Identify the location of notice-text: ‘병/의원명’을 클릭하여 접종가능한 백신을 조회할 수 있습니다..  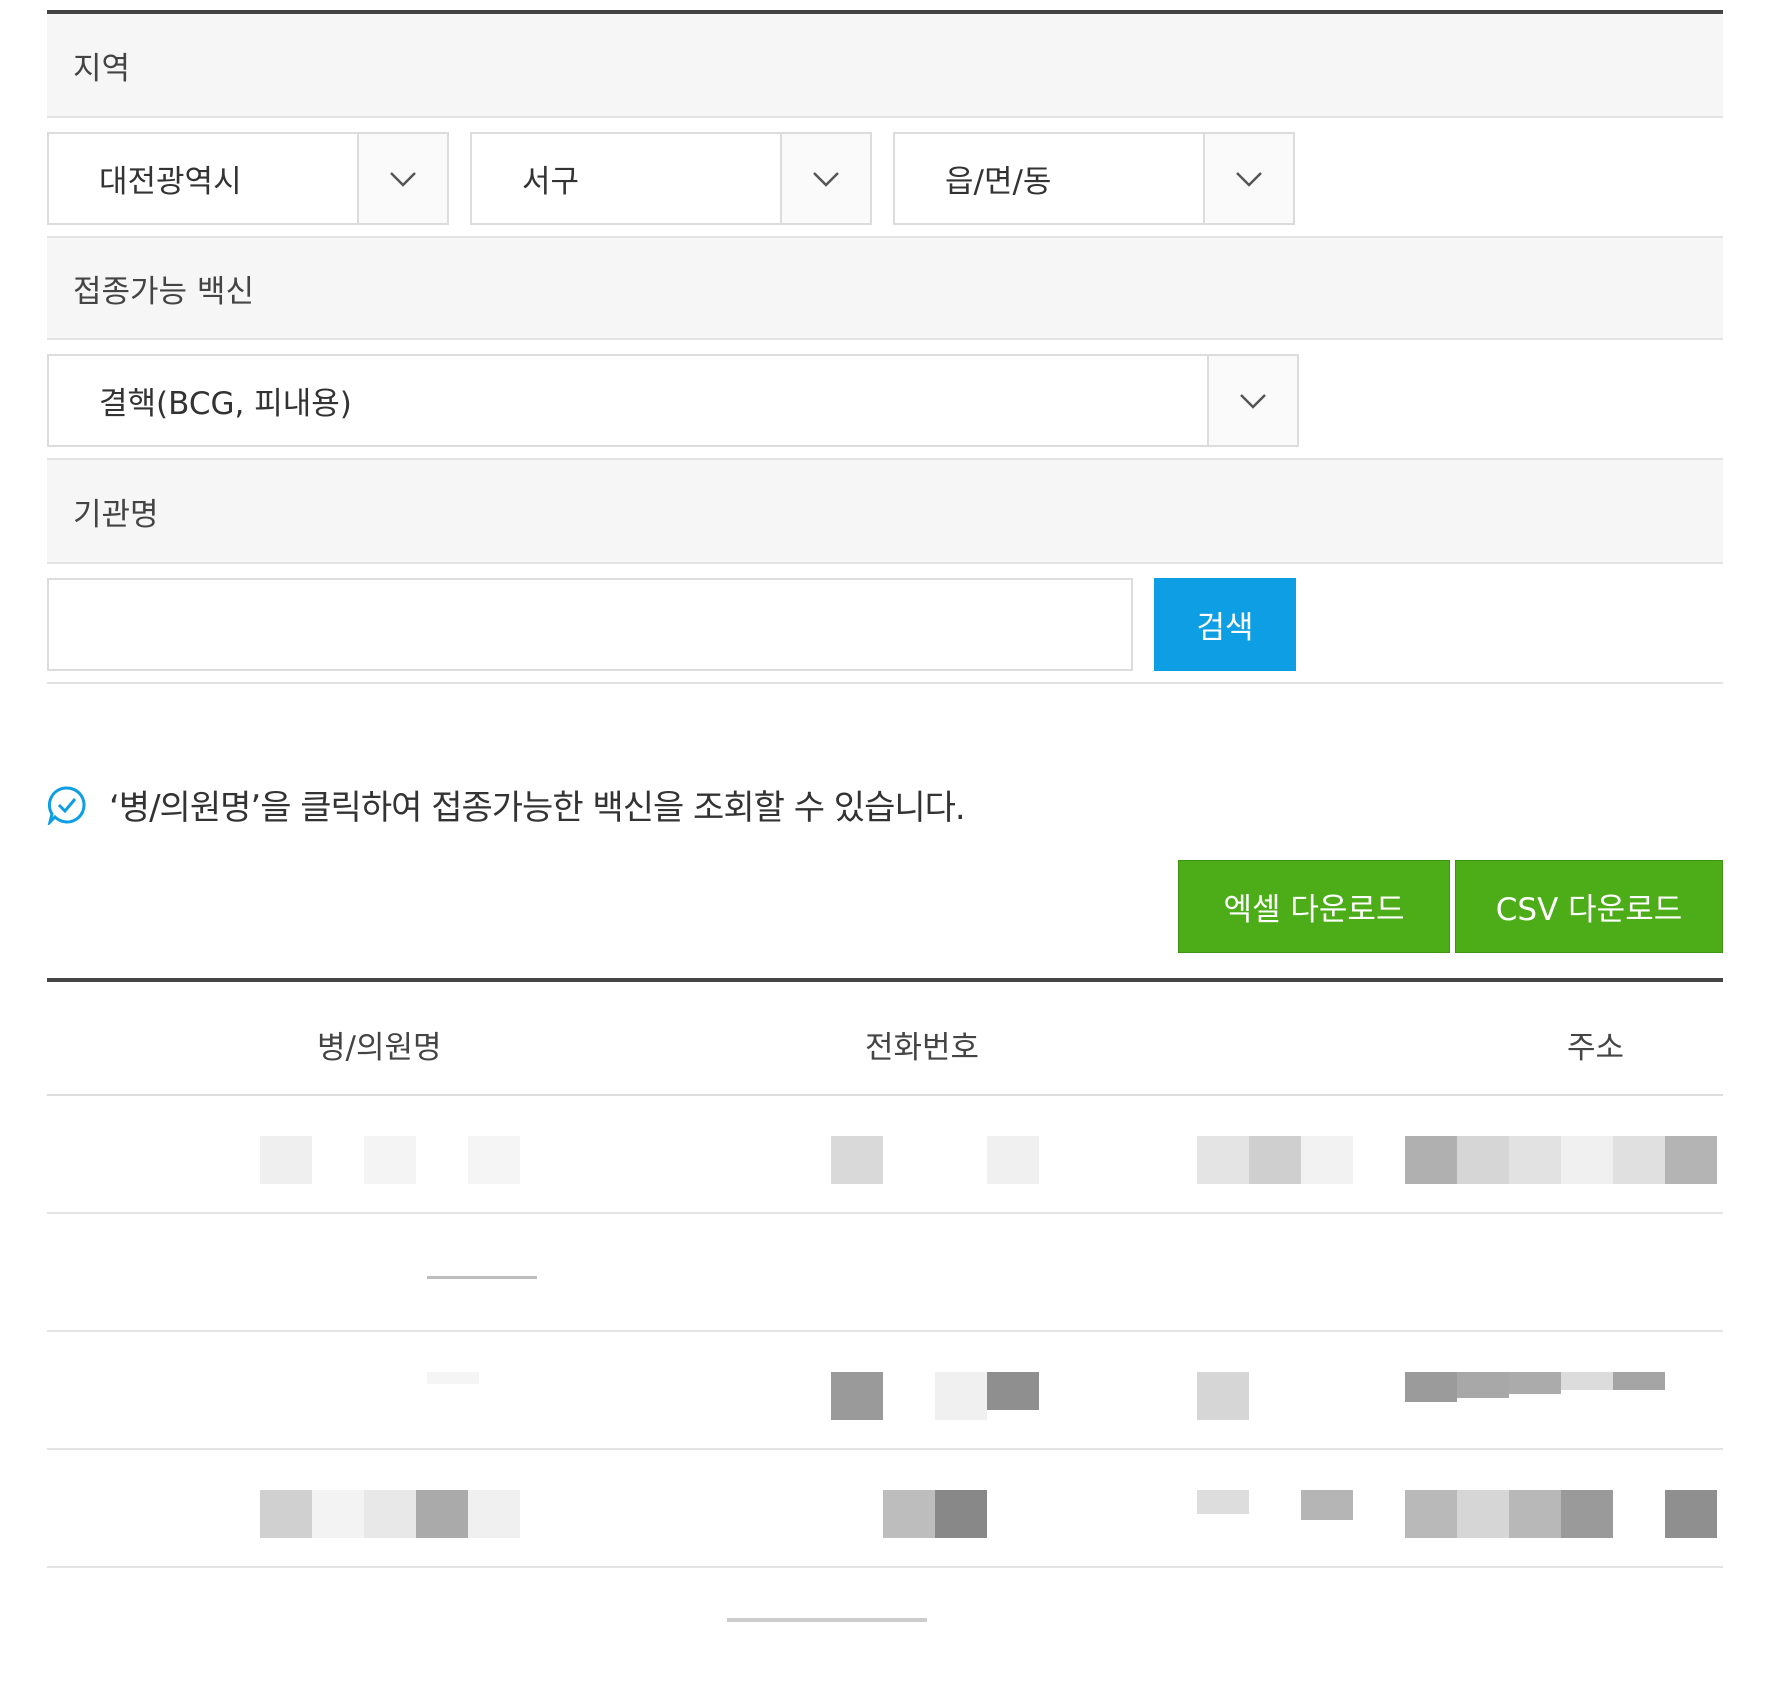
(537, 808).